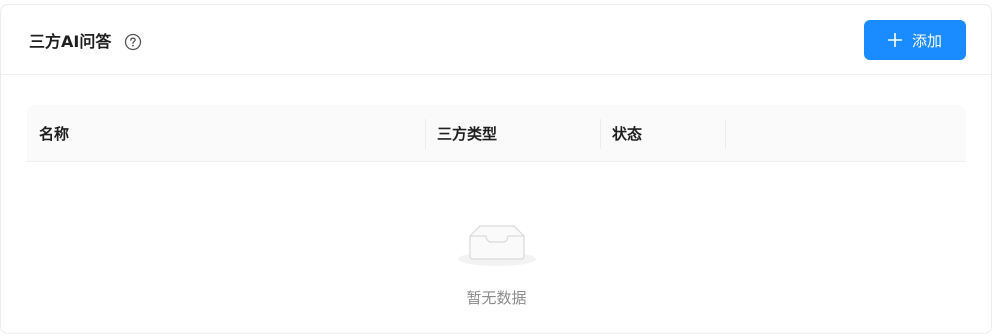 The image size is (993, 334). Describe the element at coordinates (133, 42) in the screenshot. I see `question-circle-icon` at that location.